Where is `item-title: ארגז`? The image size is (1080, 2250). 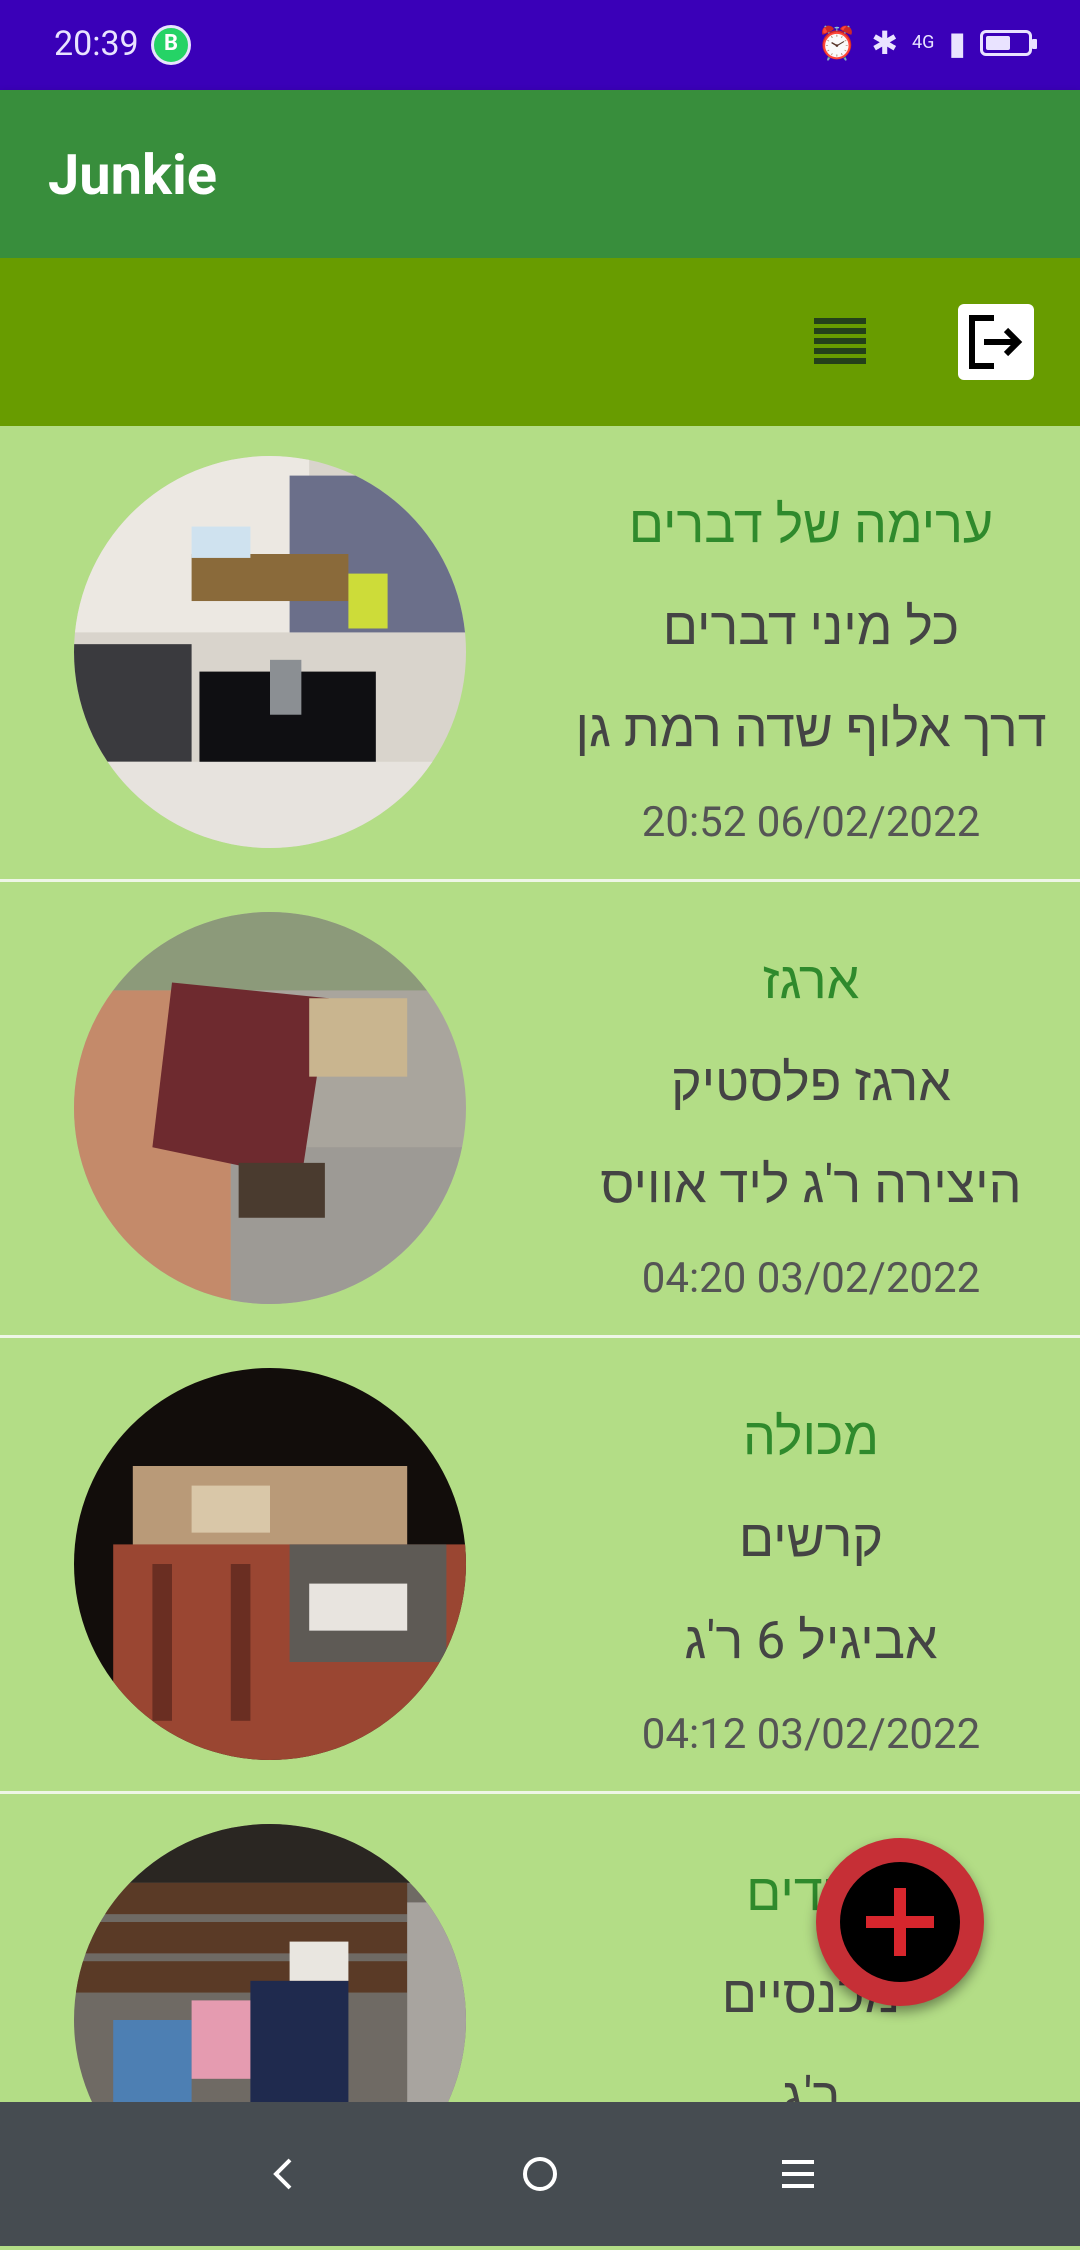
item-title: ארגז is located at coordinates (811, 980).